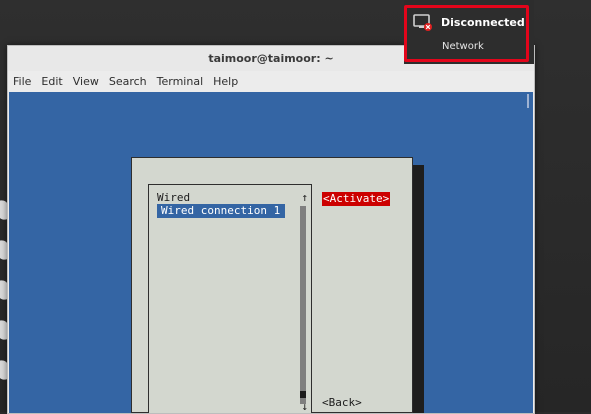  What do you see at coordinates (180, 81) in the screenshot?
I see `menu-terminal: Terminal` at bounding box center [180, 81].